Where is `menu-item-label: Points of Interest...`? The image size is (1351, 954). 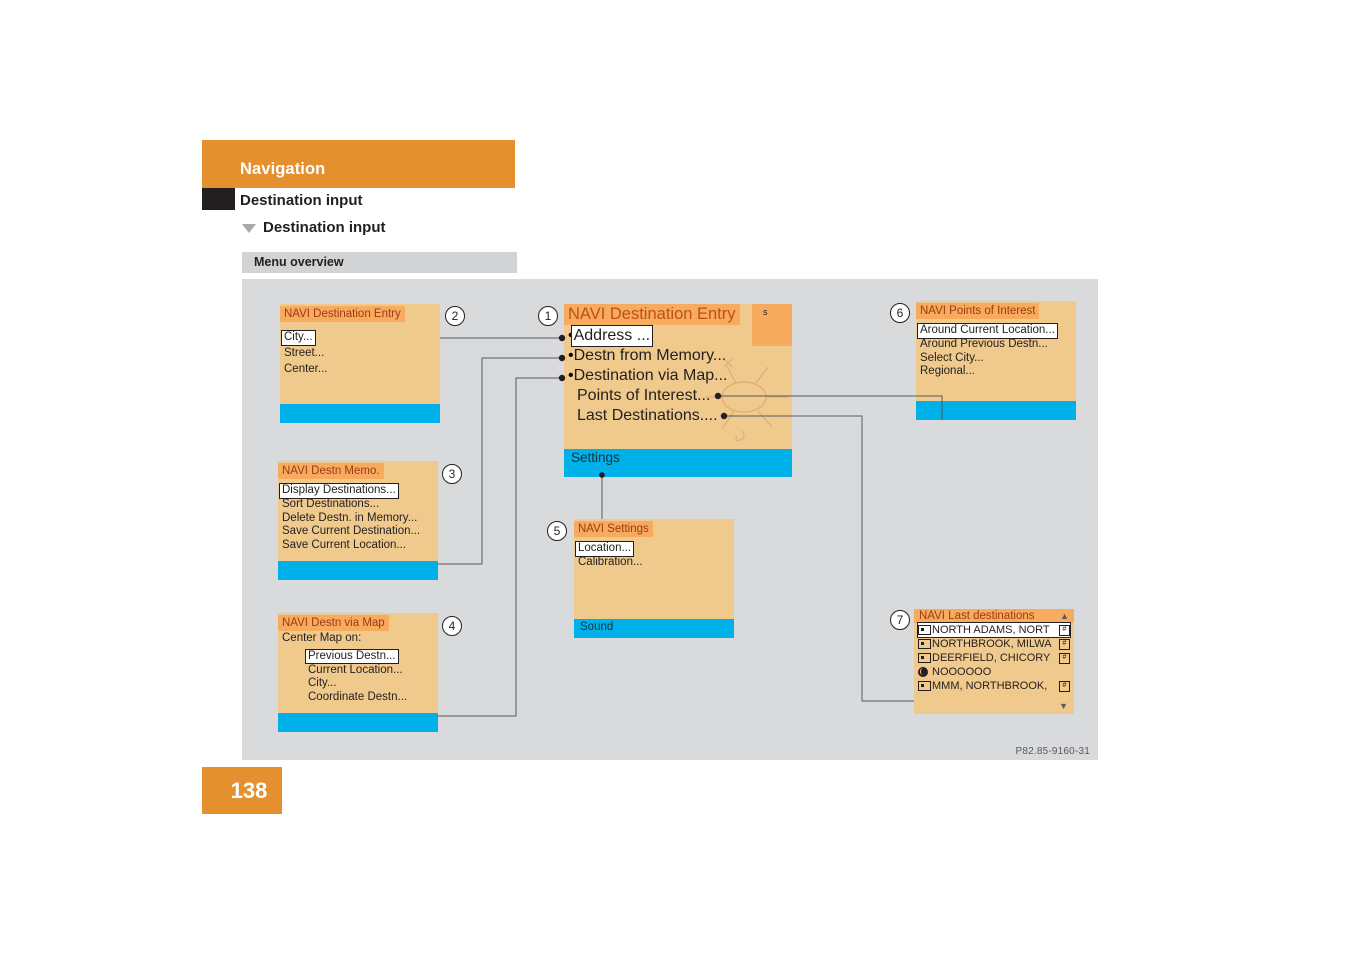
menu-item-label: Points of Interest... is located at coordinates (643, 395).